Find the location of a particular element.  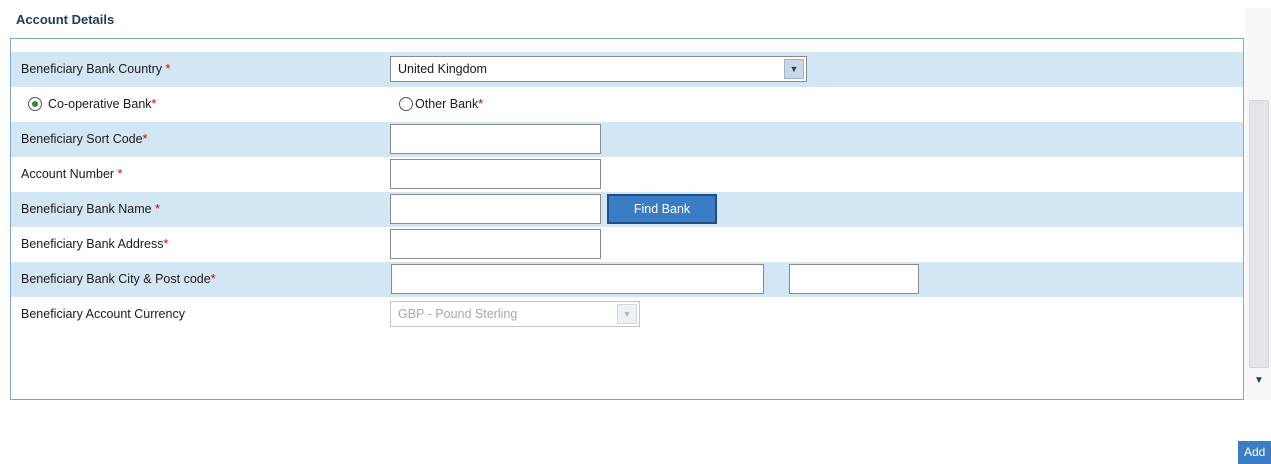

city-post-row: Beneficiary Bank City & Post code* is located at coordinates (627, 279).